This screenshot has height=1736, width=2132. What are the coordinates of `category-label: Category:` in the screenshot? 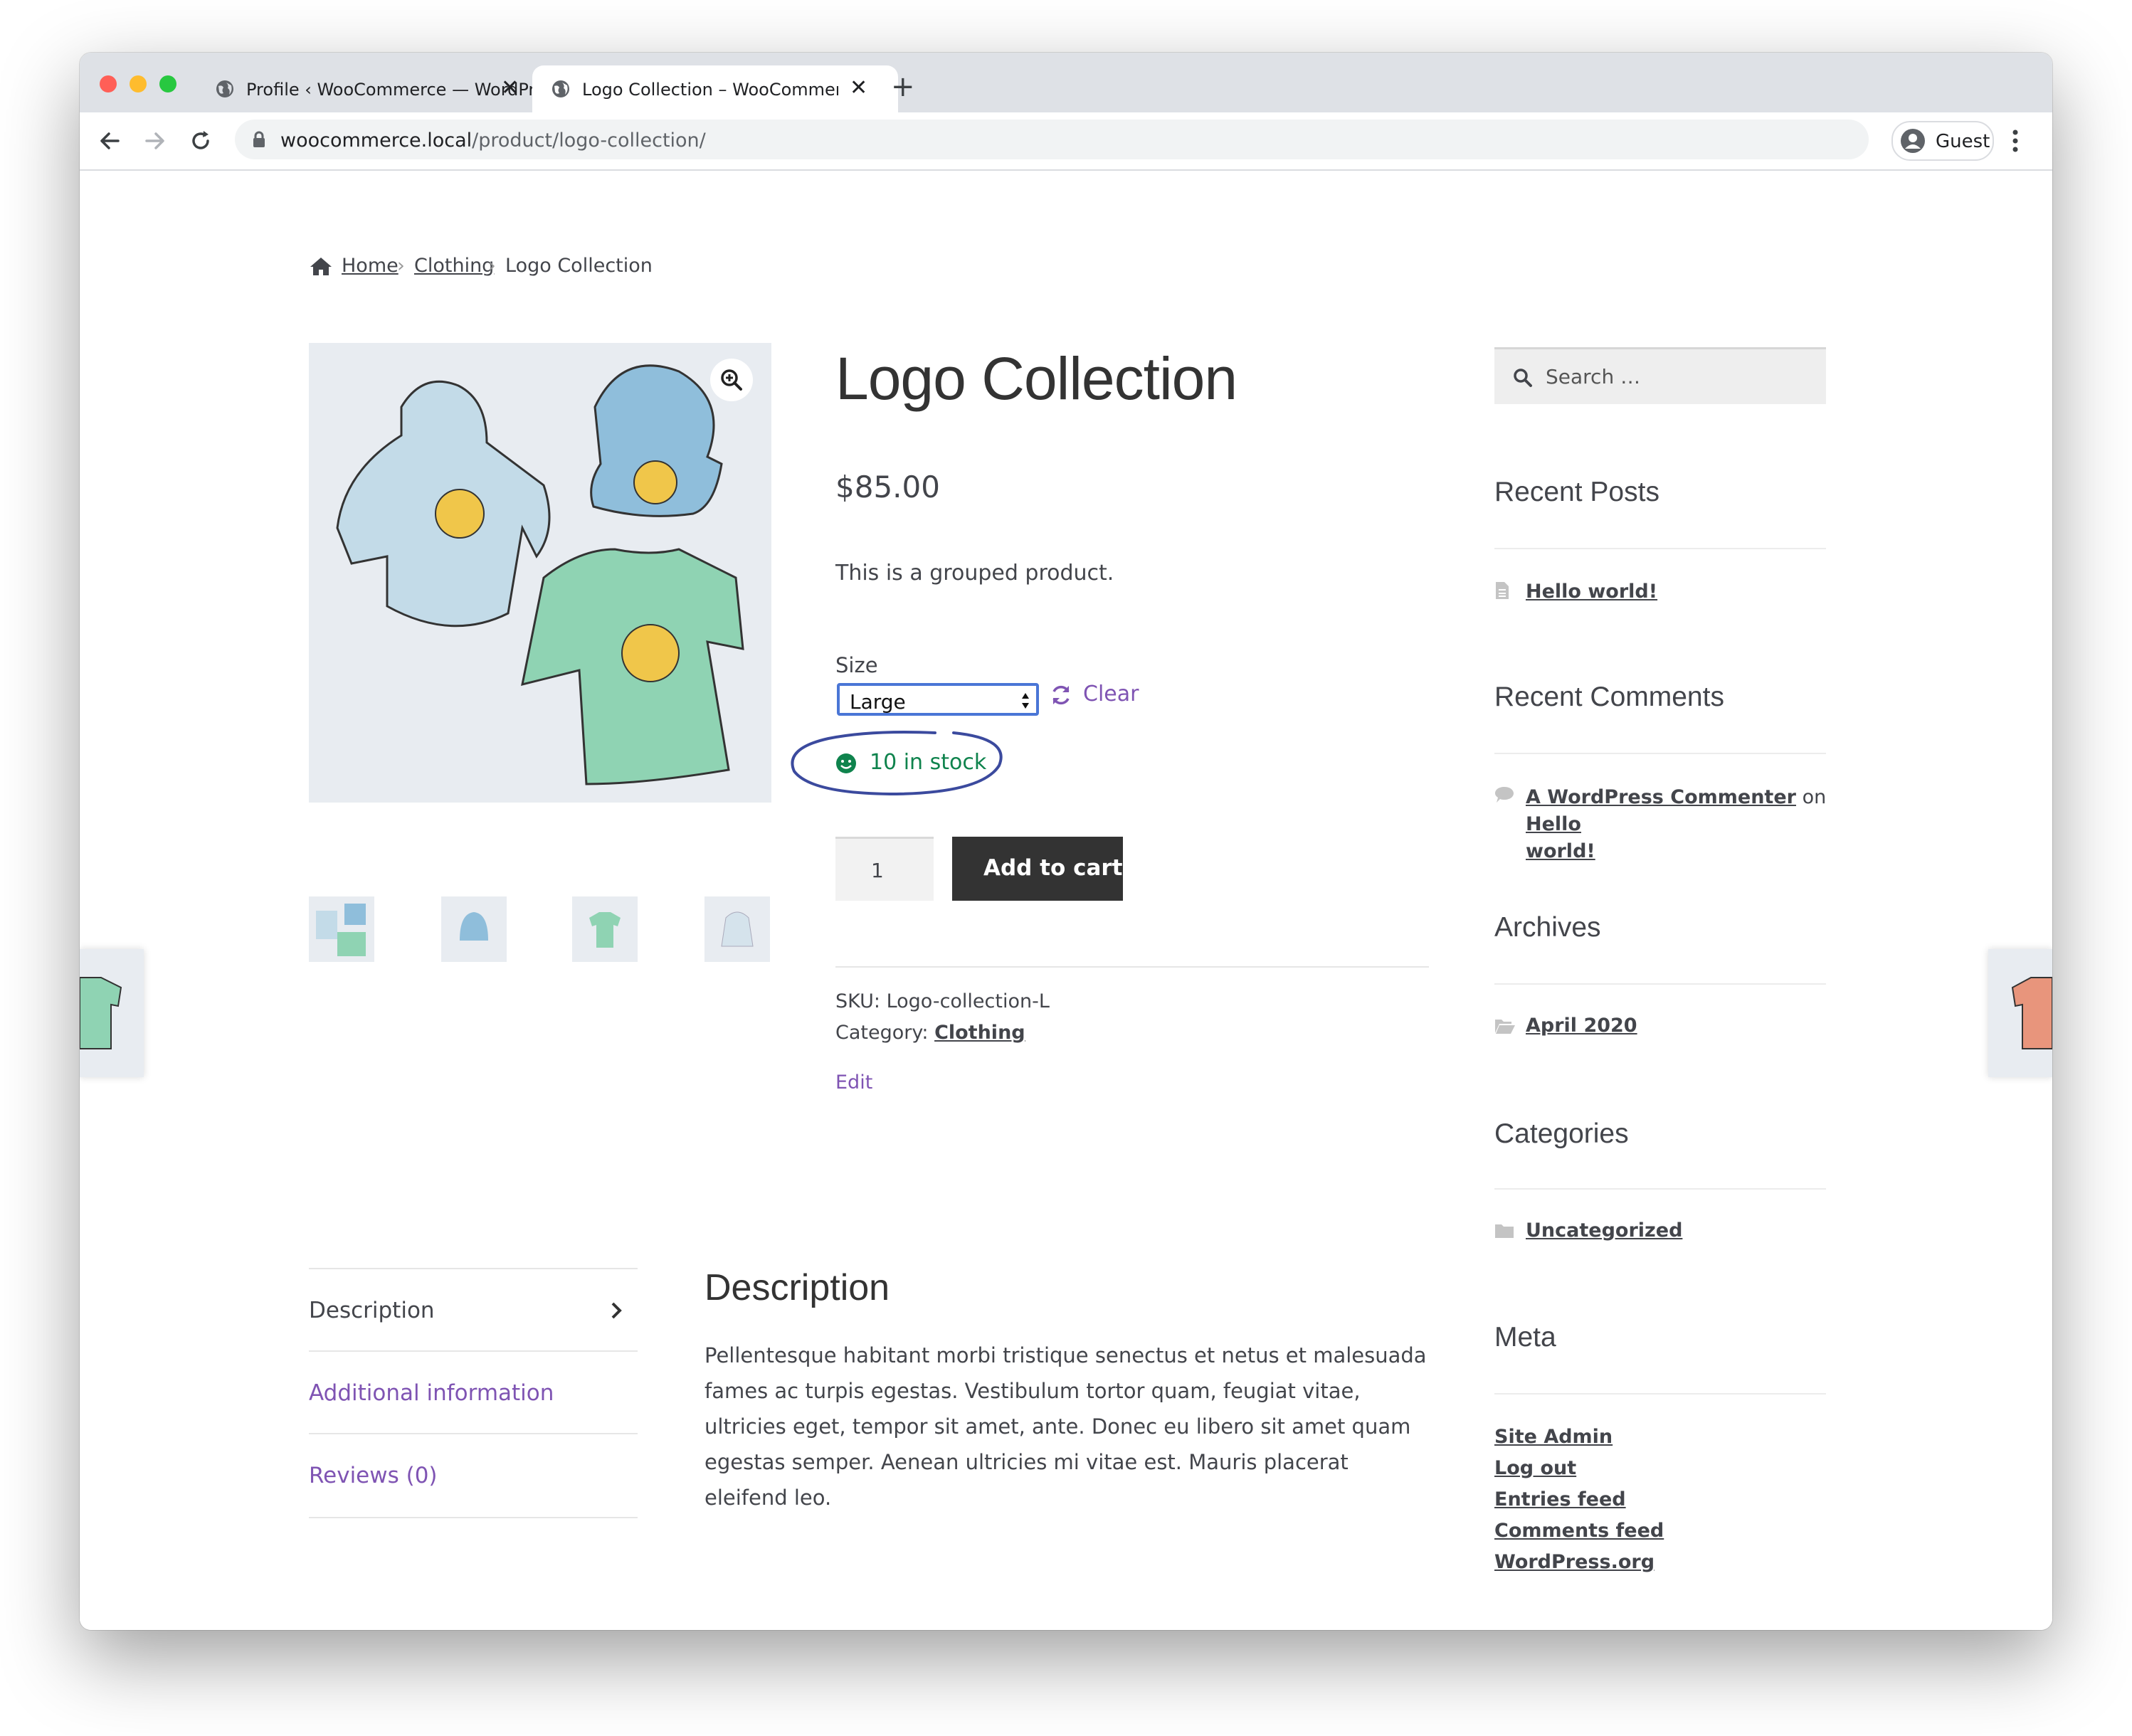 It's located at (882, 1033).